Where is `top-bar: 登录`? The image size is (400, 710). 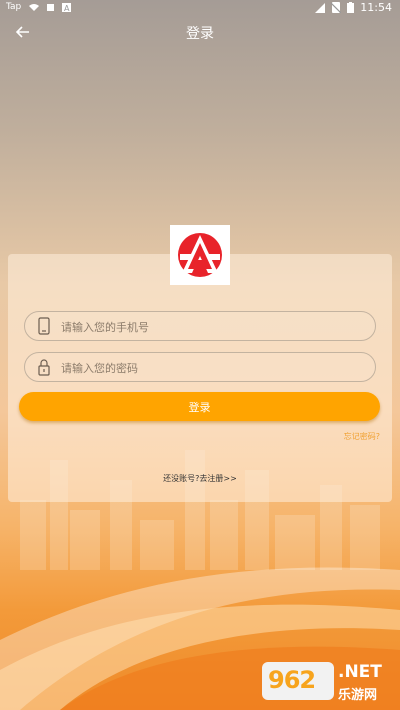
top-bar: 登录 is located at coordinates (200, 32).